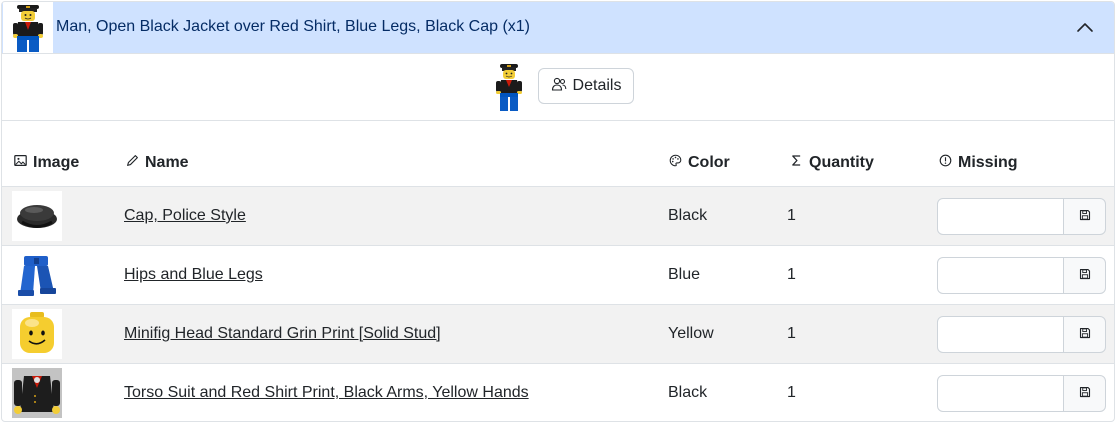 The image size is (1118, 423). Describe the element at coordinates (699, 163) in the screenshot. I see `column-header-color: Color` at that location.